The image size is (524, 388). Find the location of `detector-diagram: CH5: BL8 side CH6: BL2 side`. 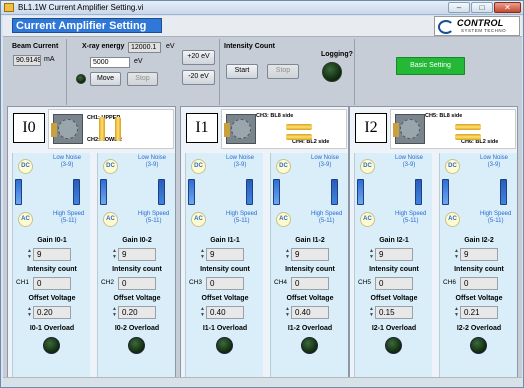

detector-diagram: CH5: BL8 side CH6: BL2 side is located at coordinates (453, 129).